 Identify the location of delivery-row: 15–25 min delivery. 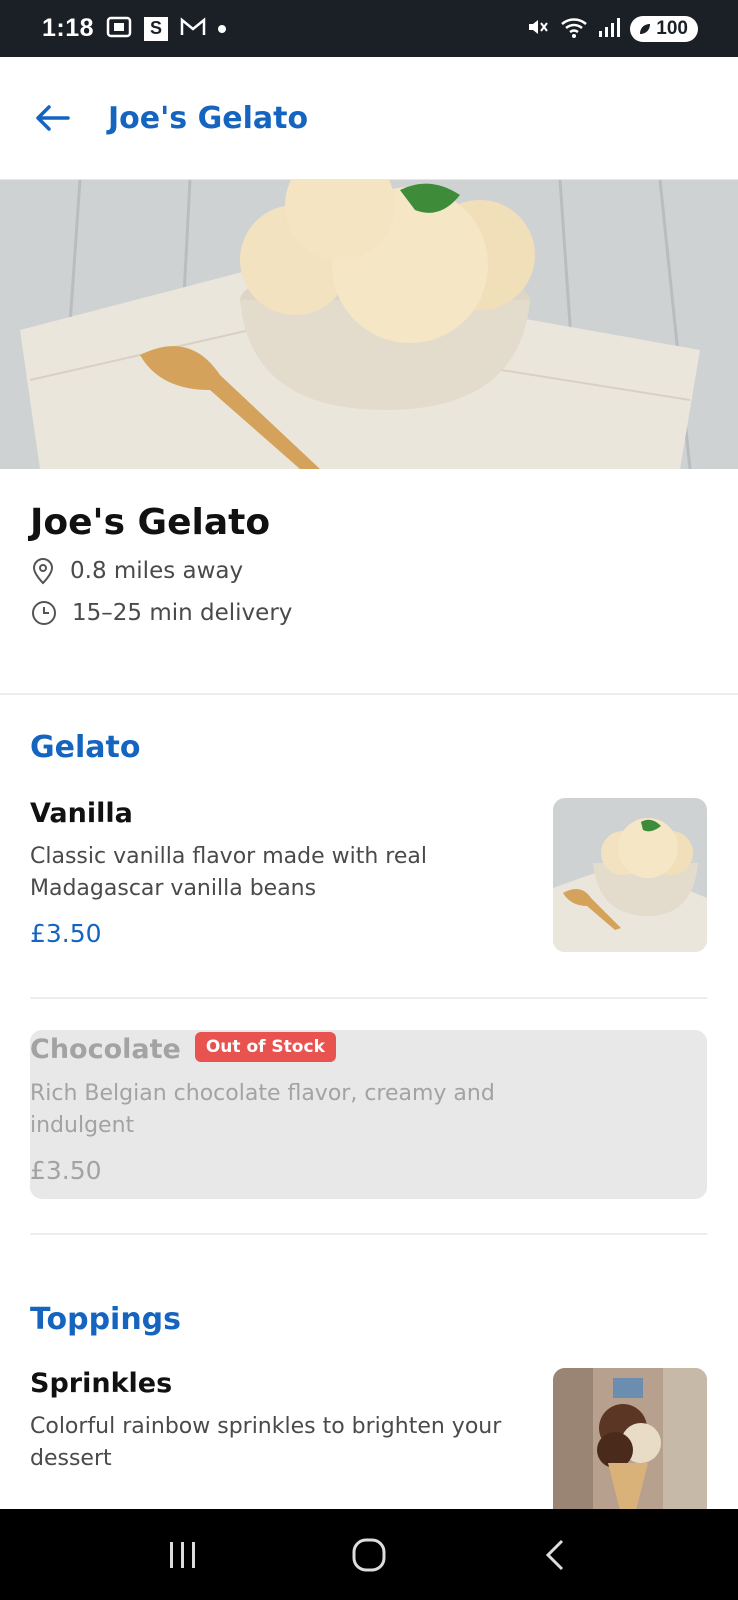
(370, 613).